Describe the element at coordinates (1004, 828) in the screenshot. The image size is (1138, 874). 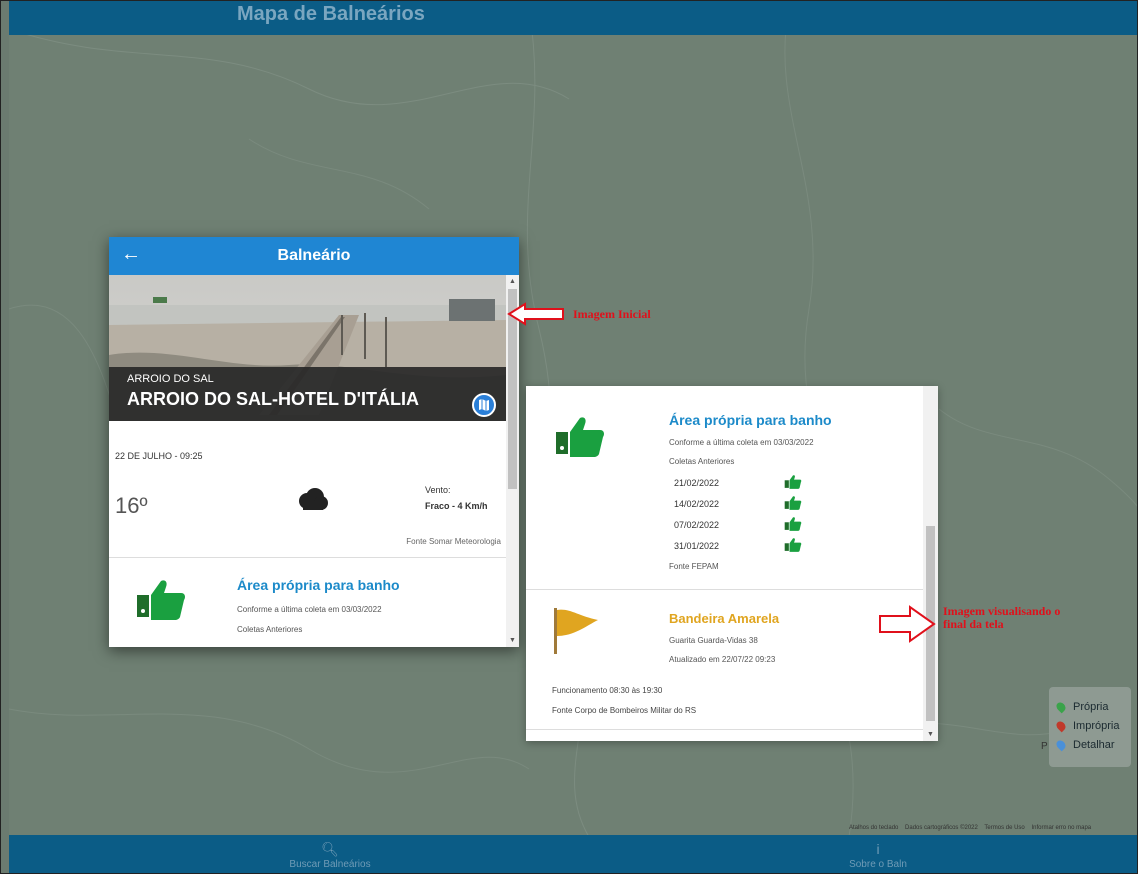
I see `attribution-terms-link: Termos de Uso` at that location.